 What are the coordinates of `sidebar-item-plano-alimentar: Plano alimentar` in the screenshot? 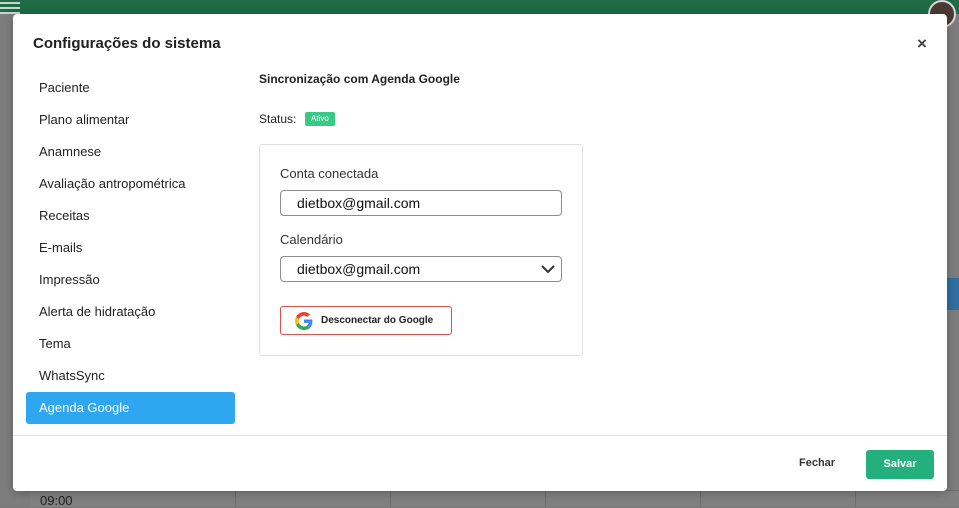 It's located at (130, 120).